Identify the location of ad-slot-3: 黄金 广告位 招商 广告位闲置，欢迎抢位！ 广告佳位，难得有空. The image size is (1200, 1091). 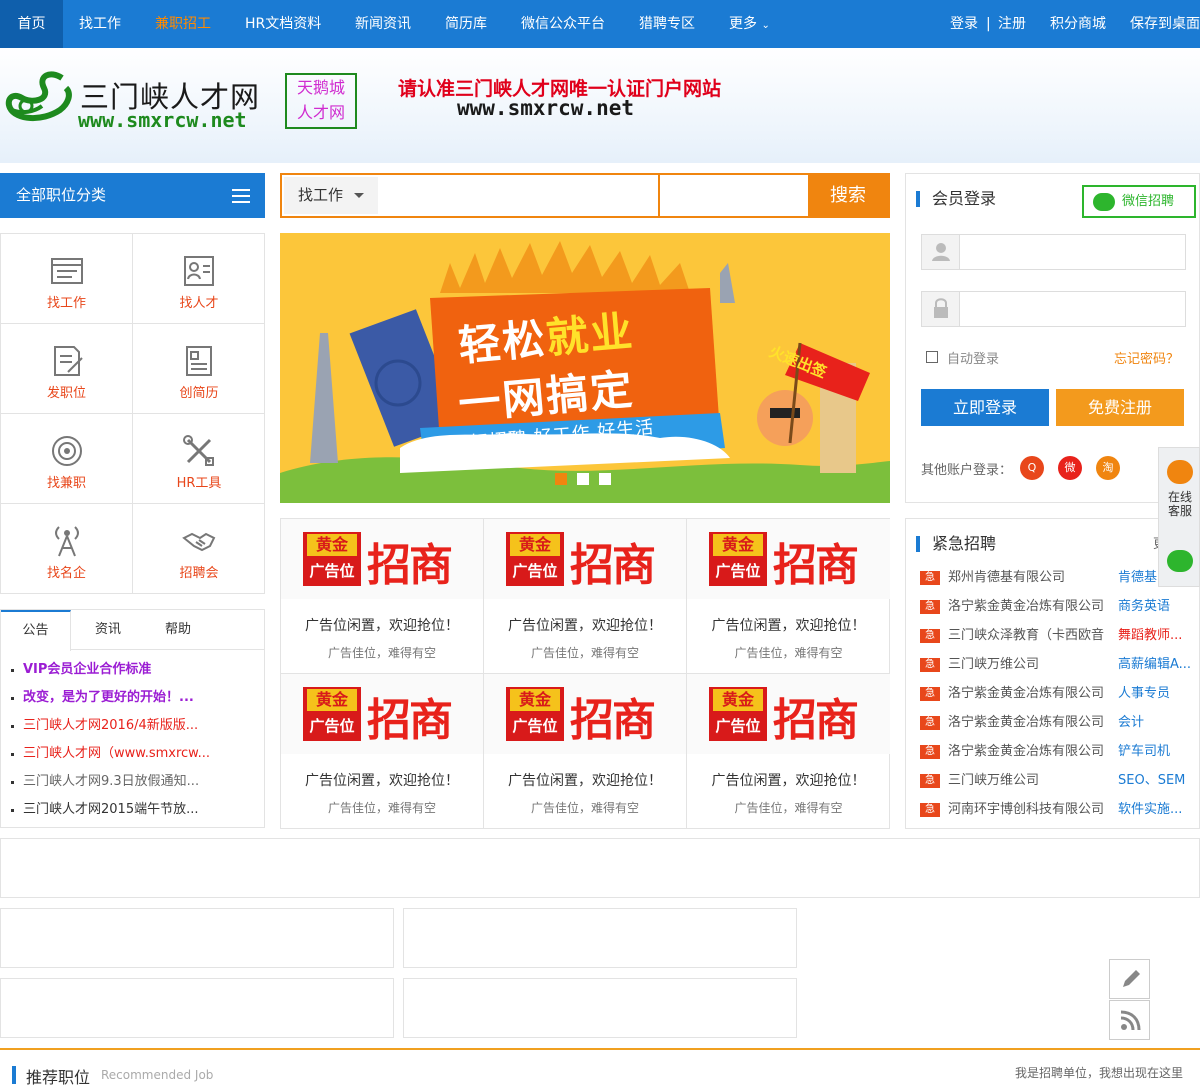
(788, 596).